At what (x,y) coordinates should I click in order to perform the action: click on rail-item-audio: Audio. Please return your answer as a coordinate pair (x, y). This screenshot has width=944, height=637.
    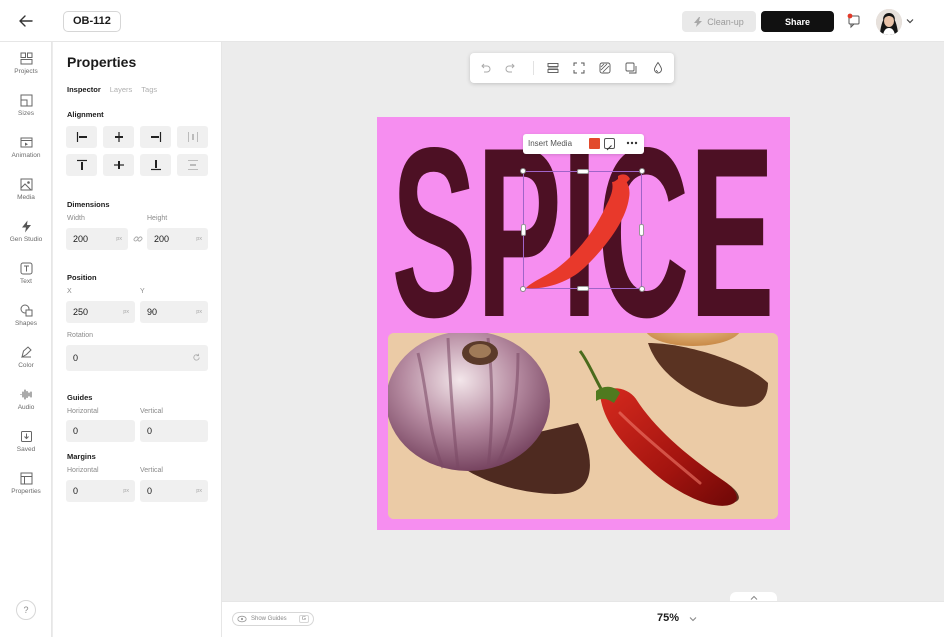
    Looking at the image, I should click on (26, 406).